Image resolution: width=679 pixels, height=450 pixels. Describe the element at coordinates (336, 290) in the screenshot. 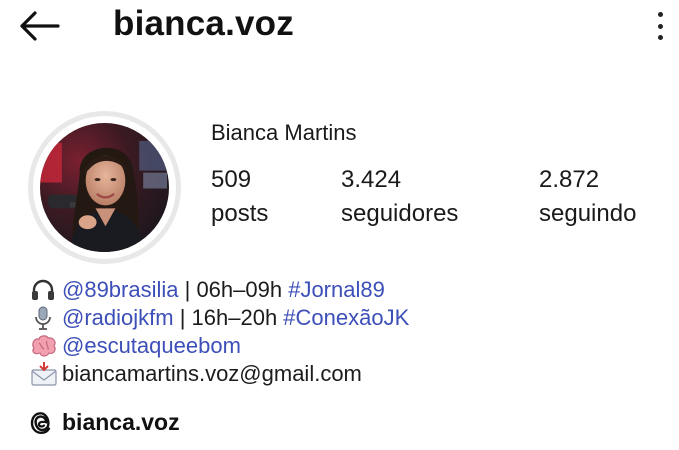

I see `hashtag-jornal89: #Jornal89` at that location.